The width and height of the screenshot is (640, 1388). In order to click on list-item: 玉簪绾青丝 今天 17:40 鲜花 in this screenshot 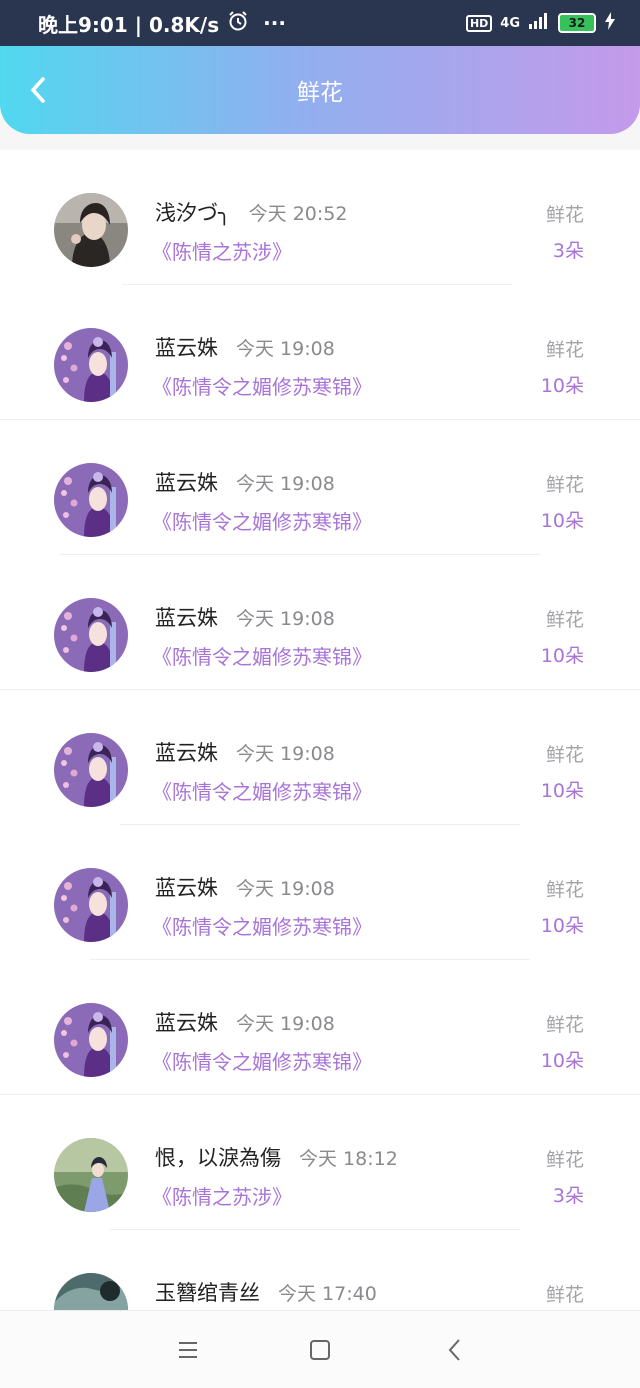, I will do `click(320, 1270)`.